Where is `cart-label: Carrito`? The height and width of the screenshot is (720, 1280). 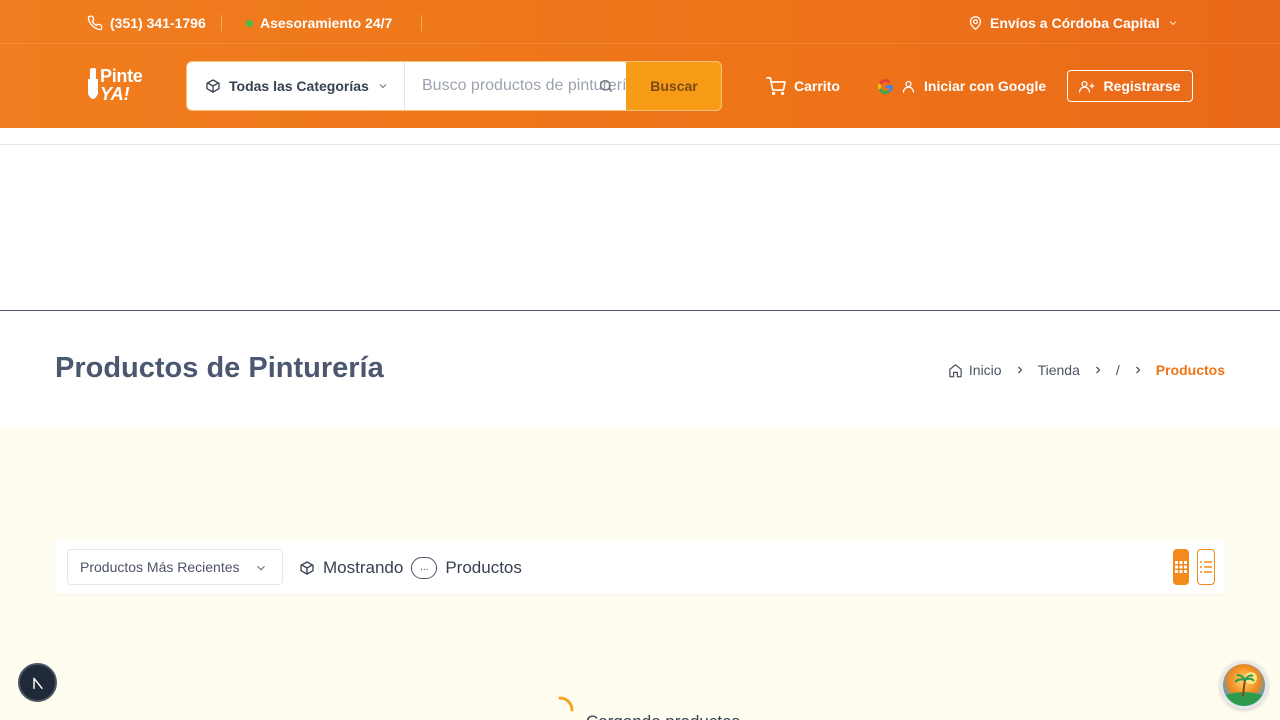 cart-label: Carrito is located at coordinates (817, 86).